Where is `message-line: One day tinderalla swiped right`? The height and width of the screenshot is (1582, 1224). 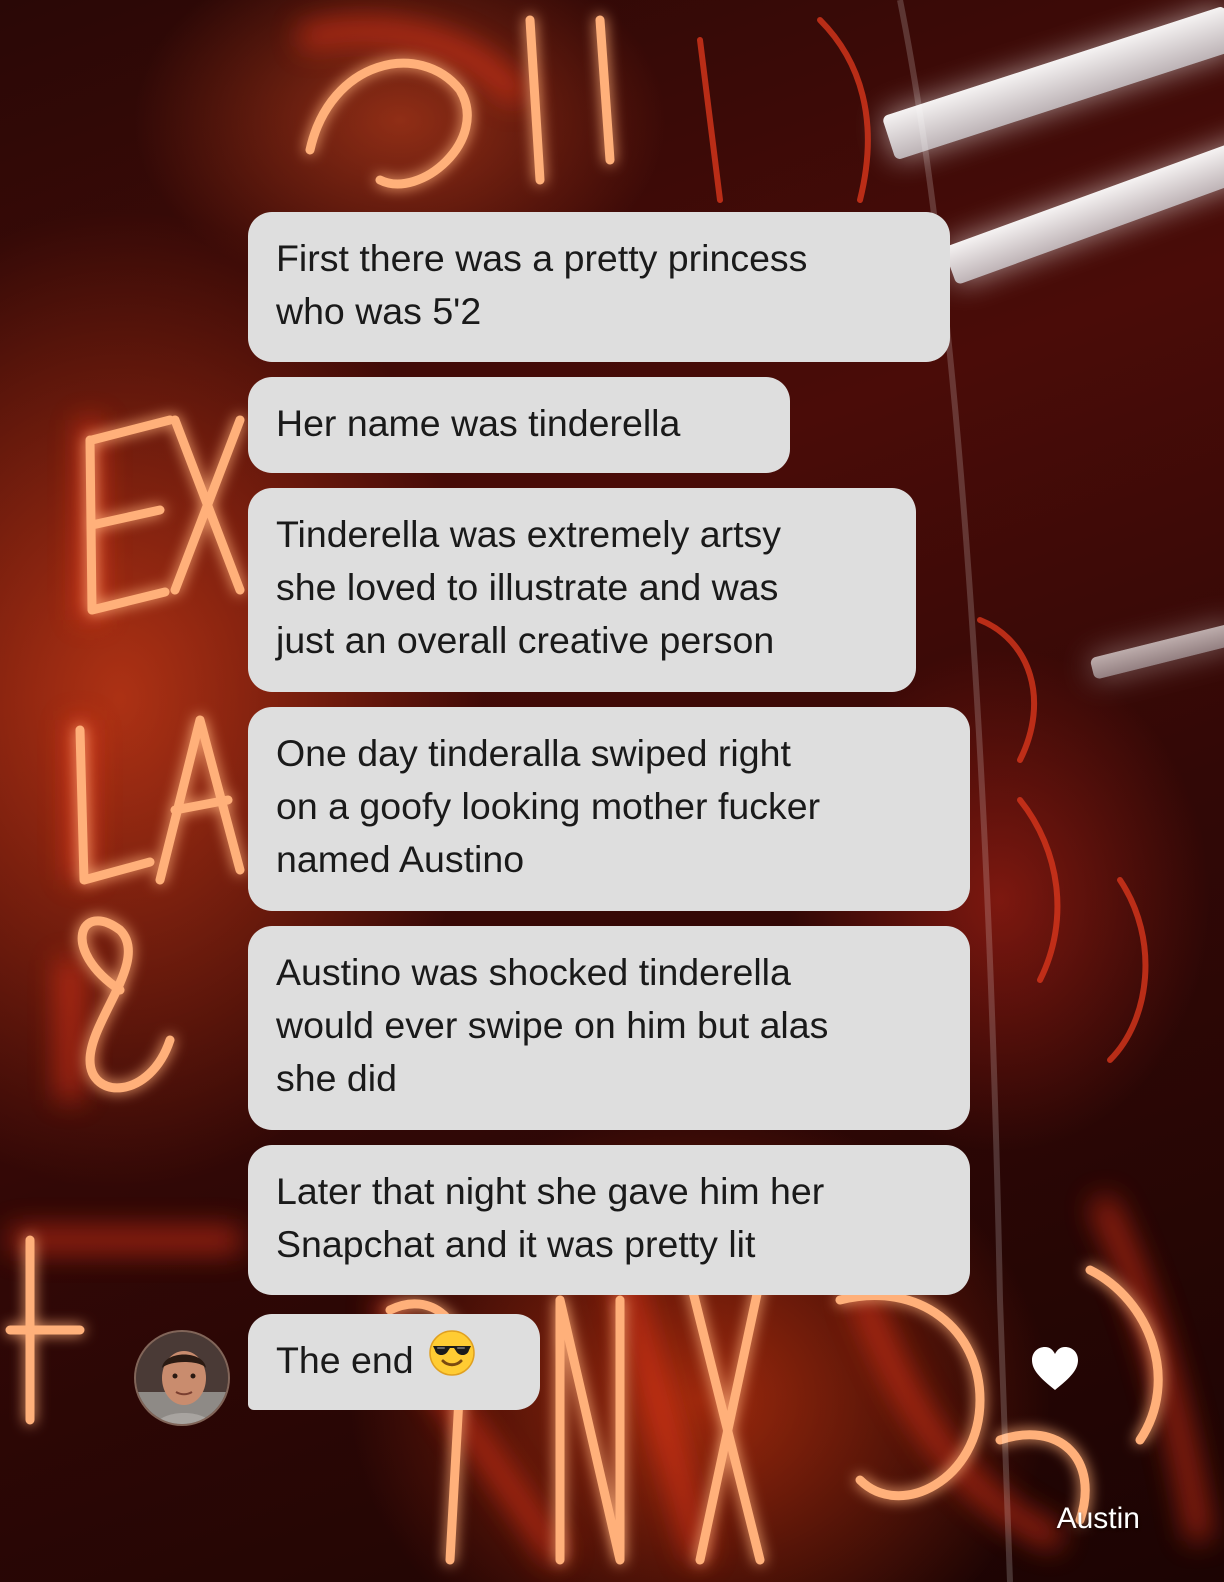 message-line: One day tinderalla swiped right is located at coordinates (533, 753).